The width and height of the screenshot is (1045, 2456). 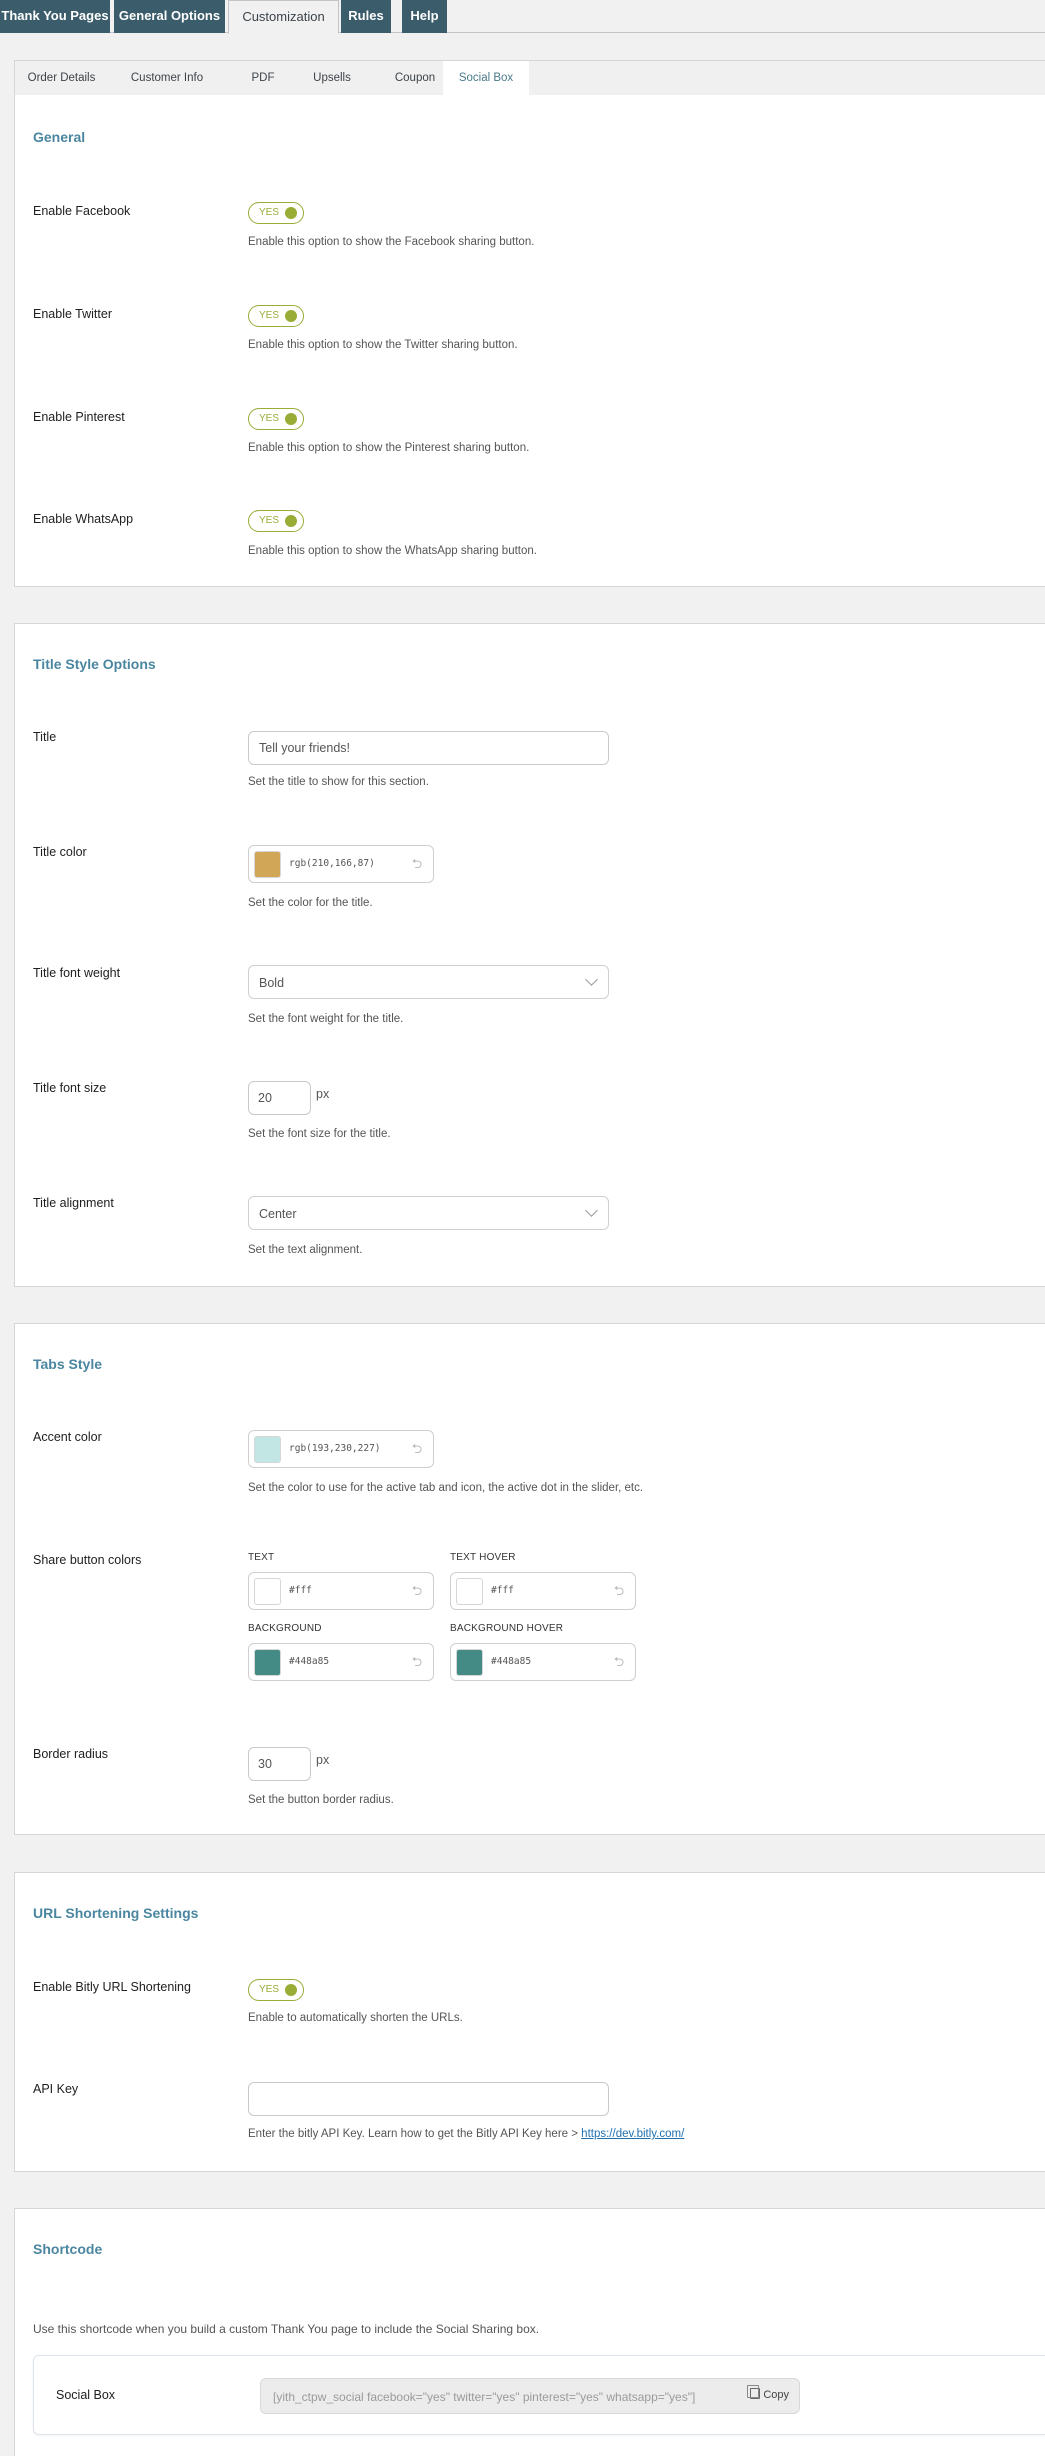 I want to click on label-enable-twitter: Enable Twitter, so click(x=72, y=314).